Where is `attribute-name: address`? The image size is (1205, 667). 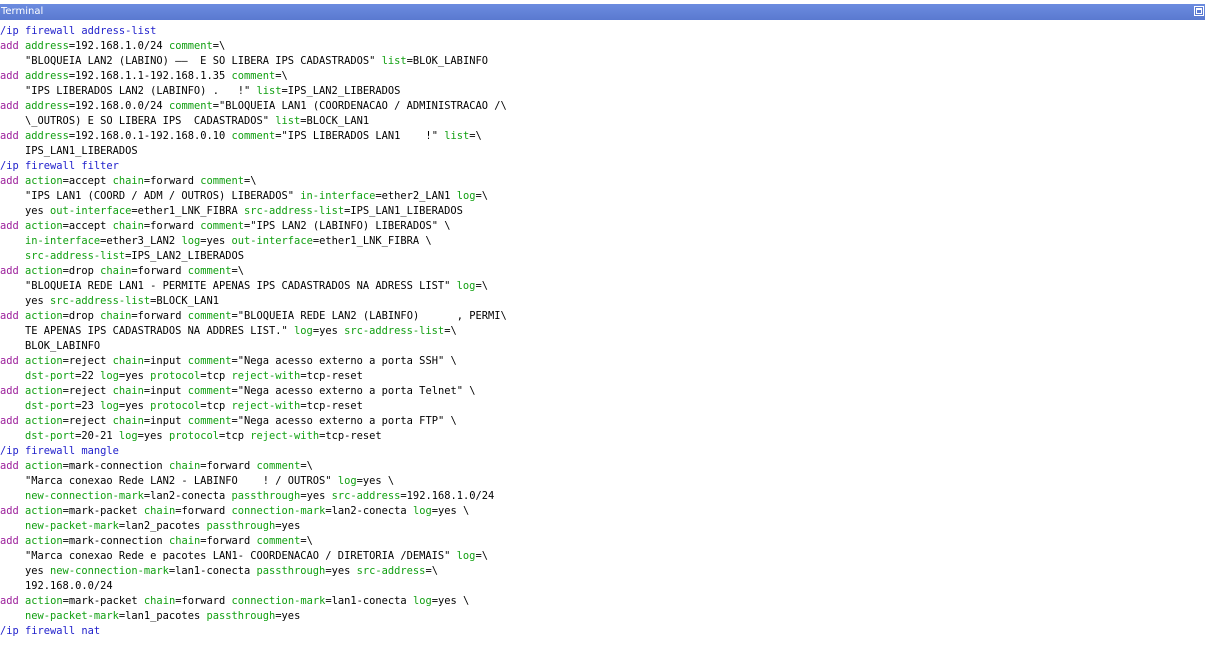
attribute-name: address is located at coordinates (47, 76).